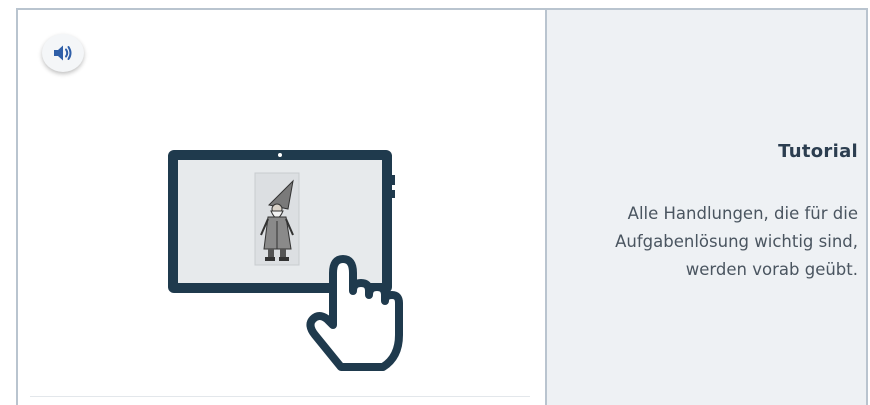  What do you see at coordinates (818, 151) in the screenshot?
I see `tutorial-title: Tutorial` at bounding box center [818, 151].